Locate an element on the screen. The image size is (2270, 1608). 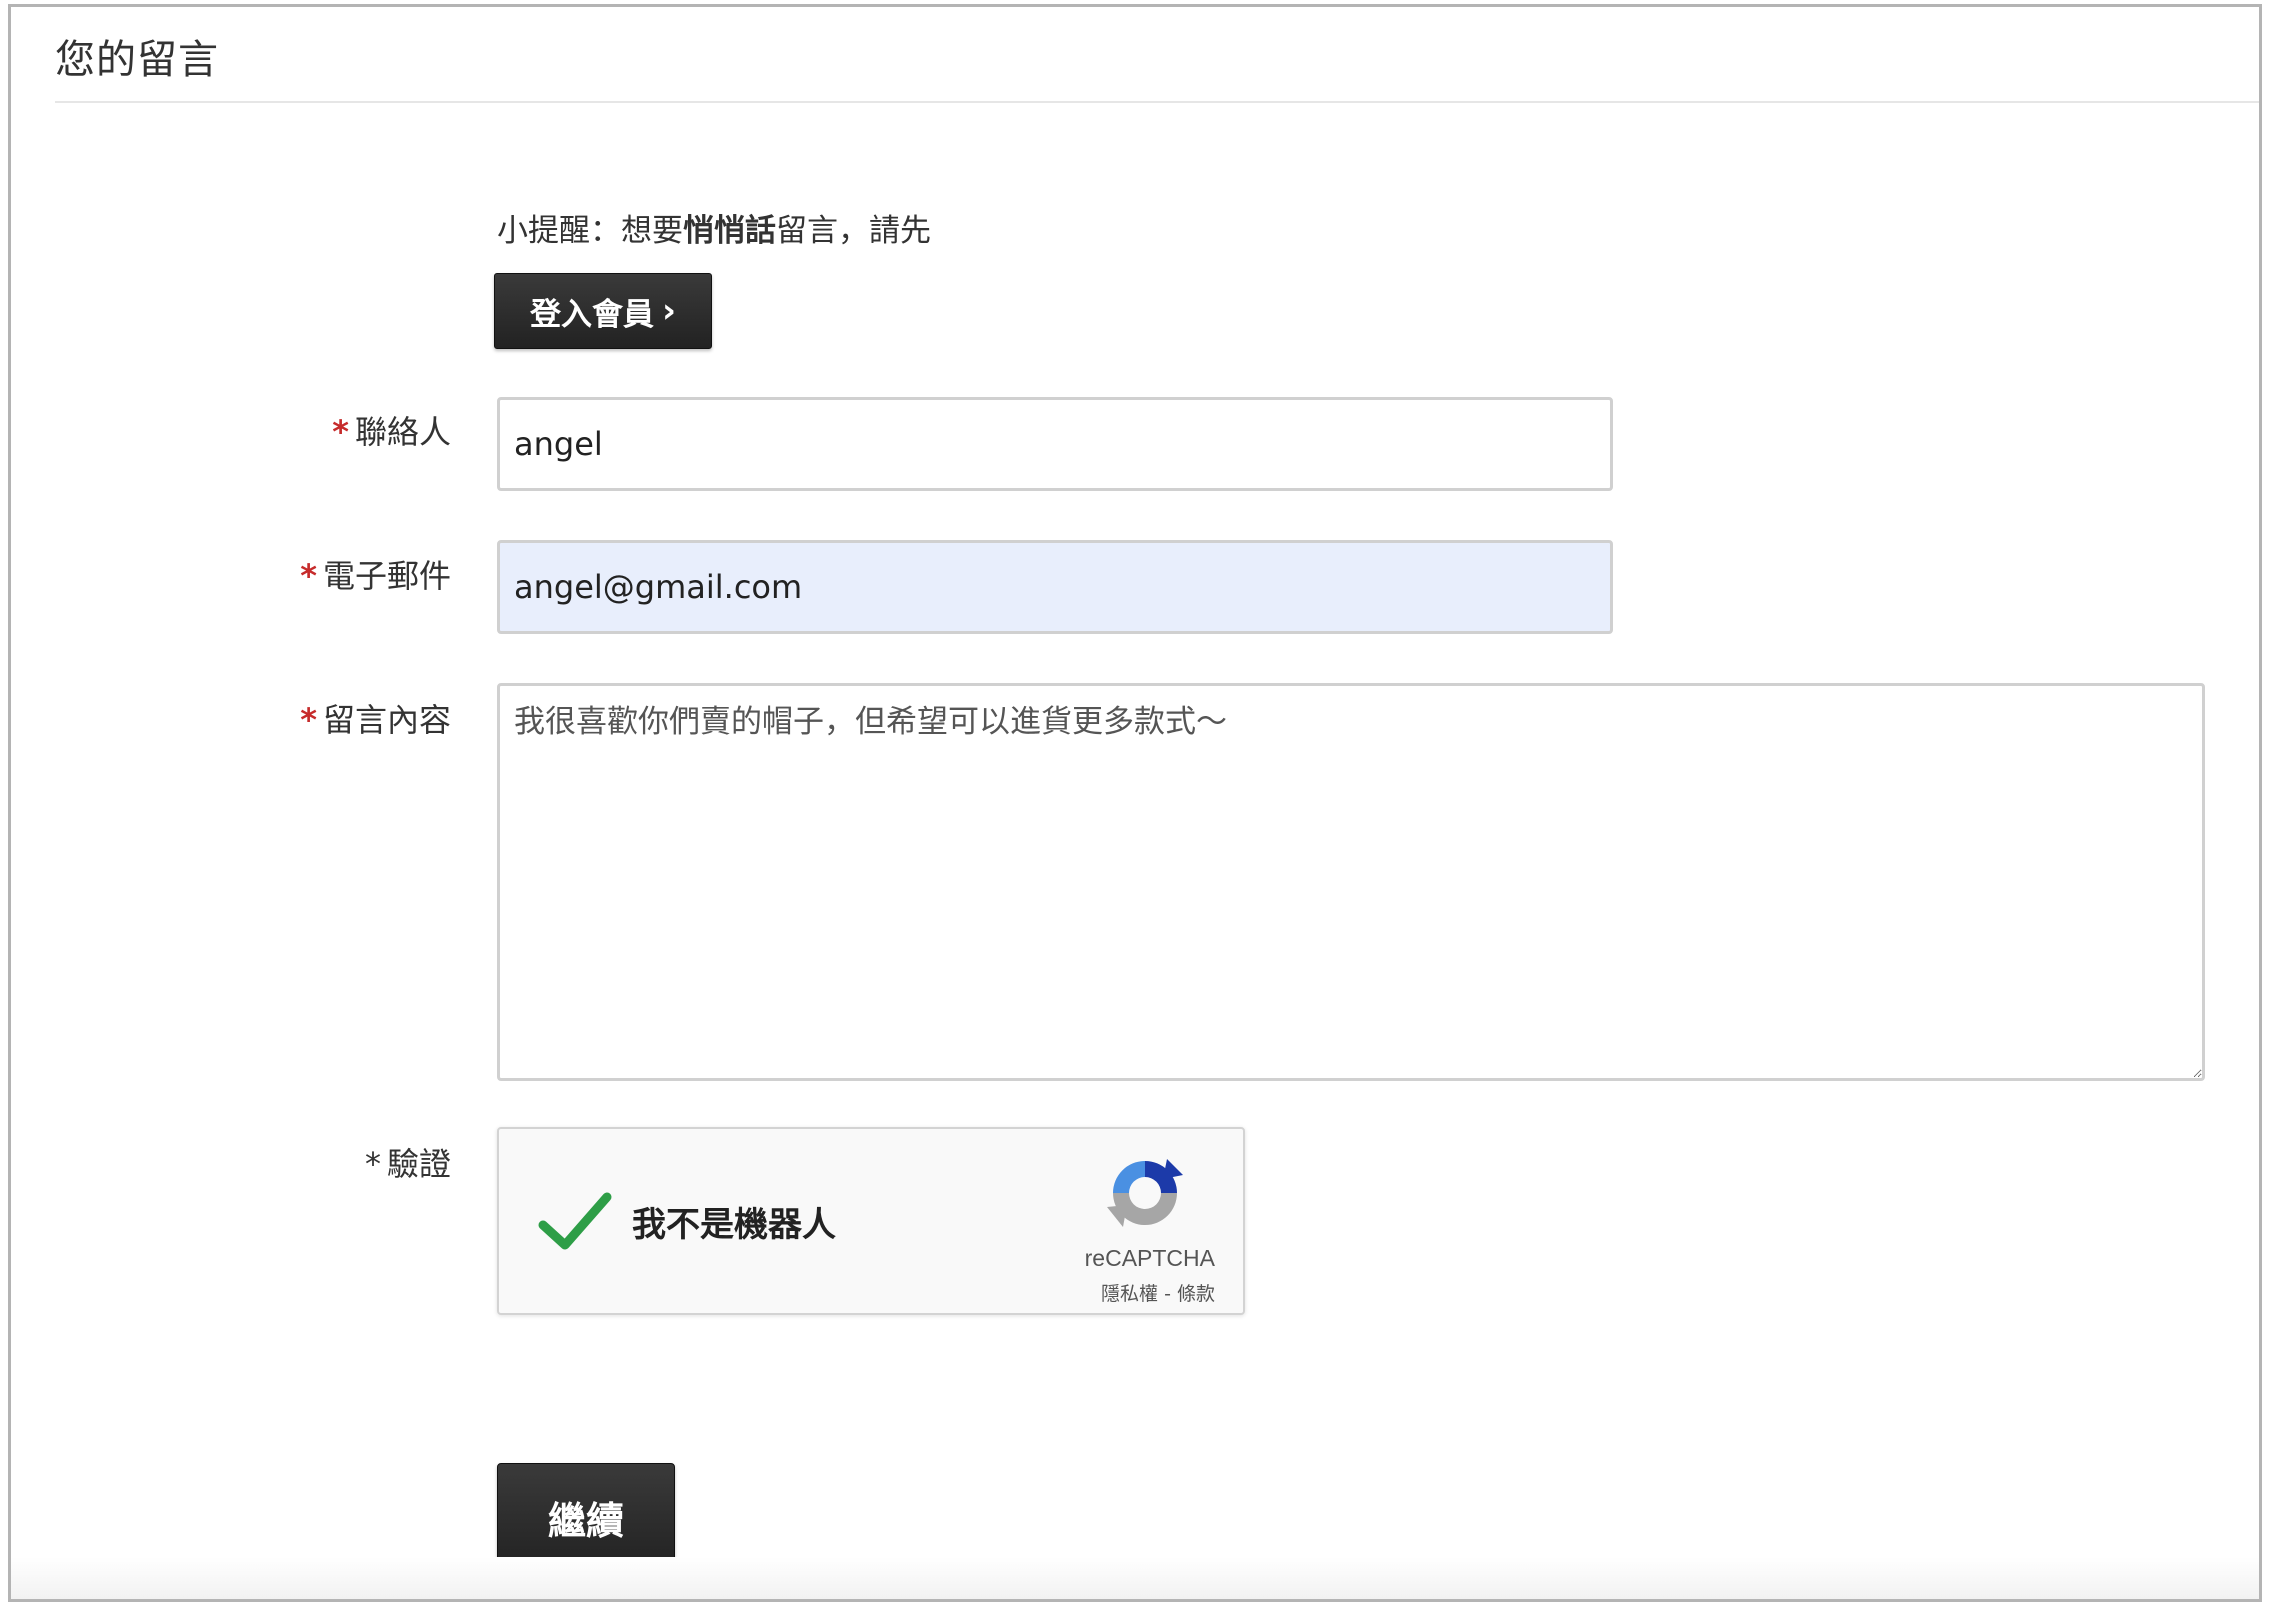
email-input is located at coordinates (1055, 587).